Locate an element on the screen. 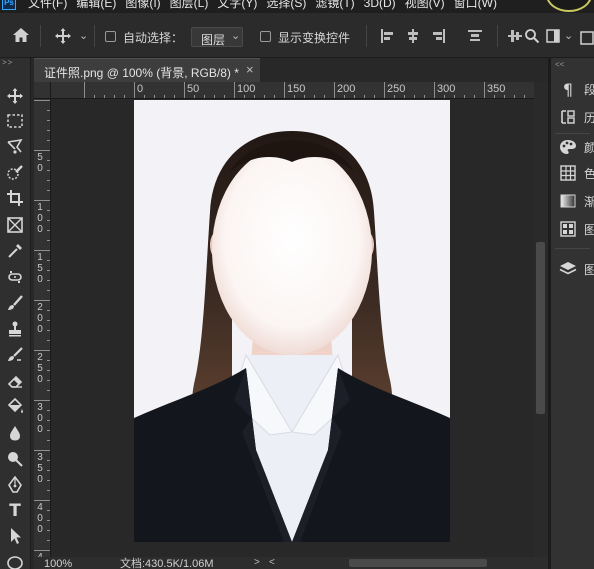 This screenshot has height=569, width=594. vertical-ruler: 50100150200250300350400450 is located at coordinates (42, 328).